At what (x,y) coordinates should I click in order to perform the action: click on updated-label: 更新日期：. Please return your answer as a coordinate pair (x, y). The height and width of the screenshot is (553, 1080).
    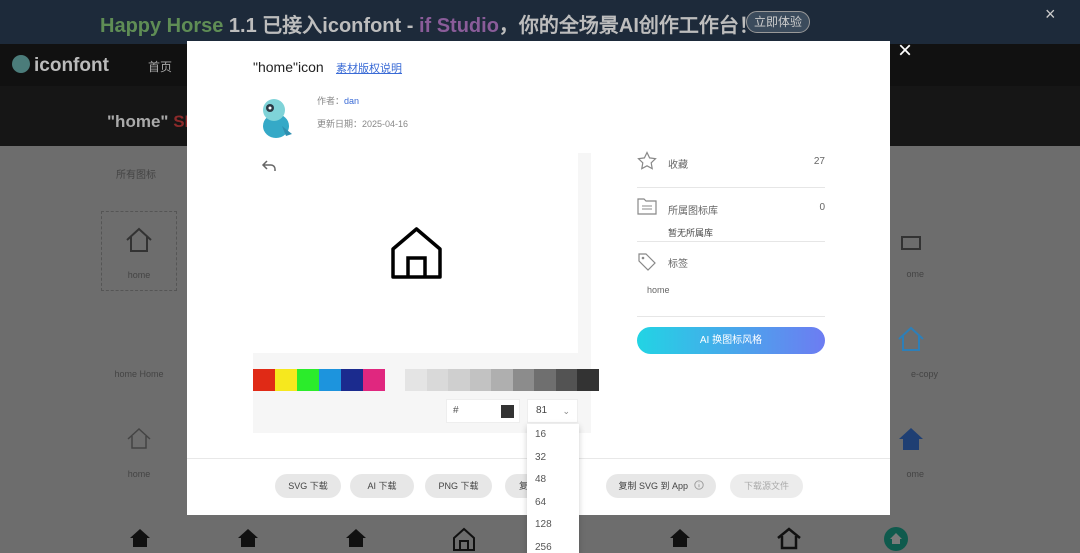
    Looking at the image, I should click on (340, 124).